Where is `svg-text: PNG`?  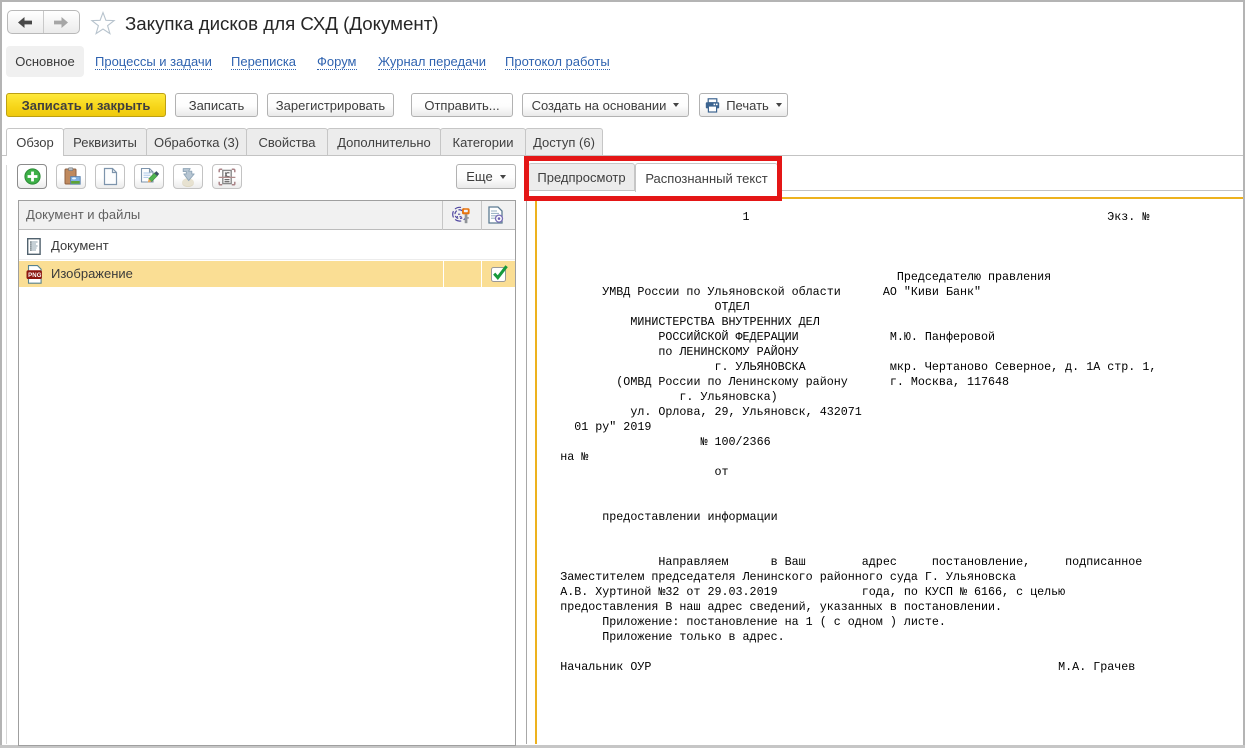 svg-text: PNG is located at coordinates (35, 276).